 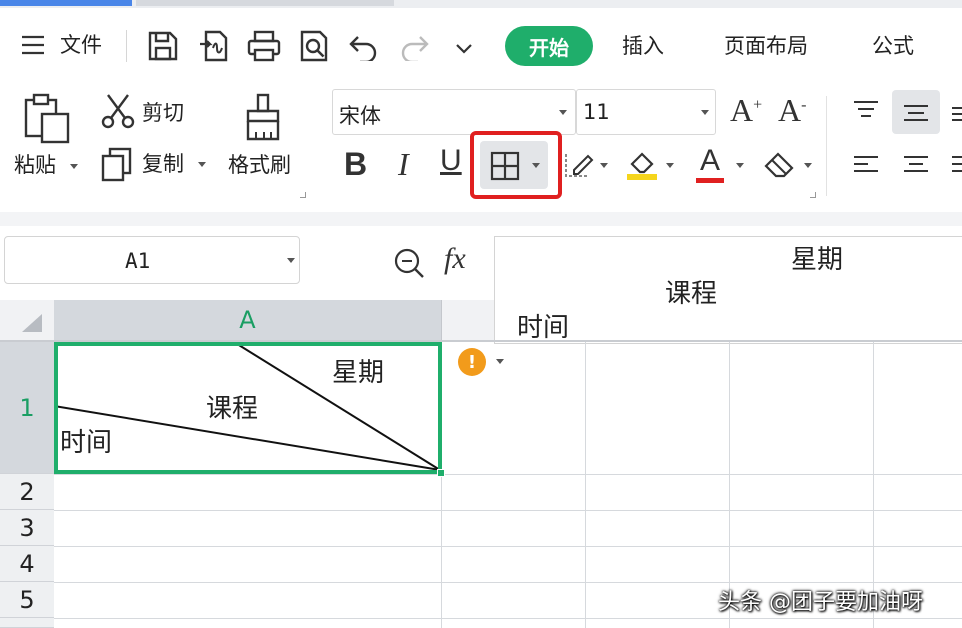 I want to click on row-header-3: 3, so click(x=27, y=528).